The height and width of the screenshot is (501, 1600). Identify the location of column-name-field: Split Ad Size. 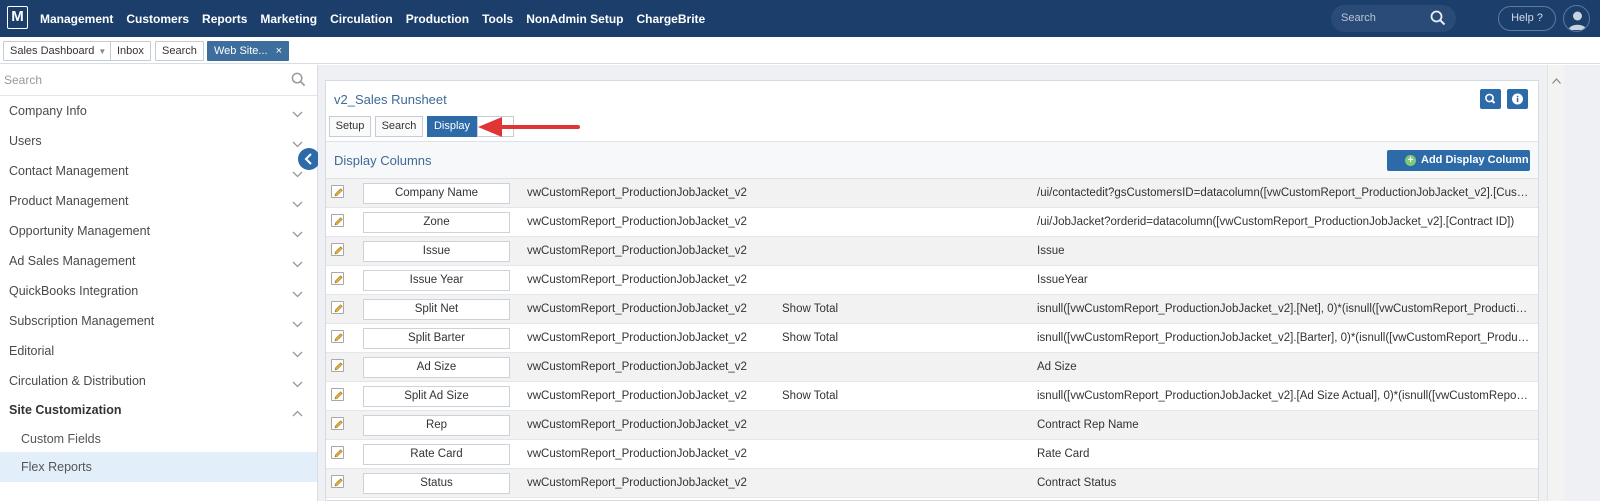
(436, 396).